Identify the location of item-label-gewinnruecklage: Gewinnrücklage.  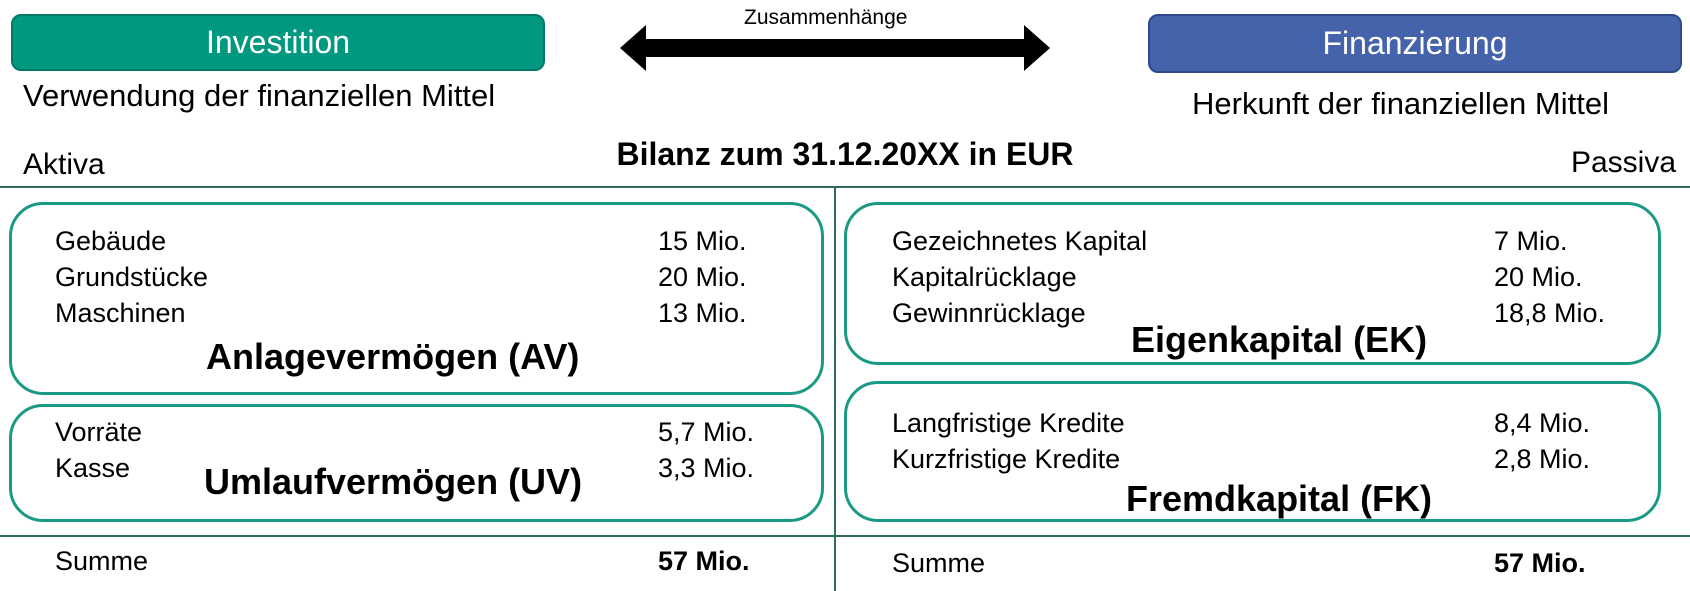
(989, 313).